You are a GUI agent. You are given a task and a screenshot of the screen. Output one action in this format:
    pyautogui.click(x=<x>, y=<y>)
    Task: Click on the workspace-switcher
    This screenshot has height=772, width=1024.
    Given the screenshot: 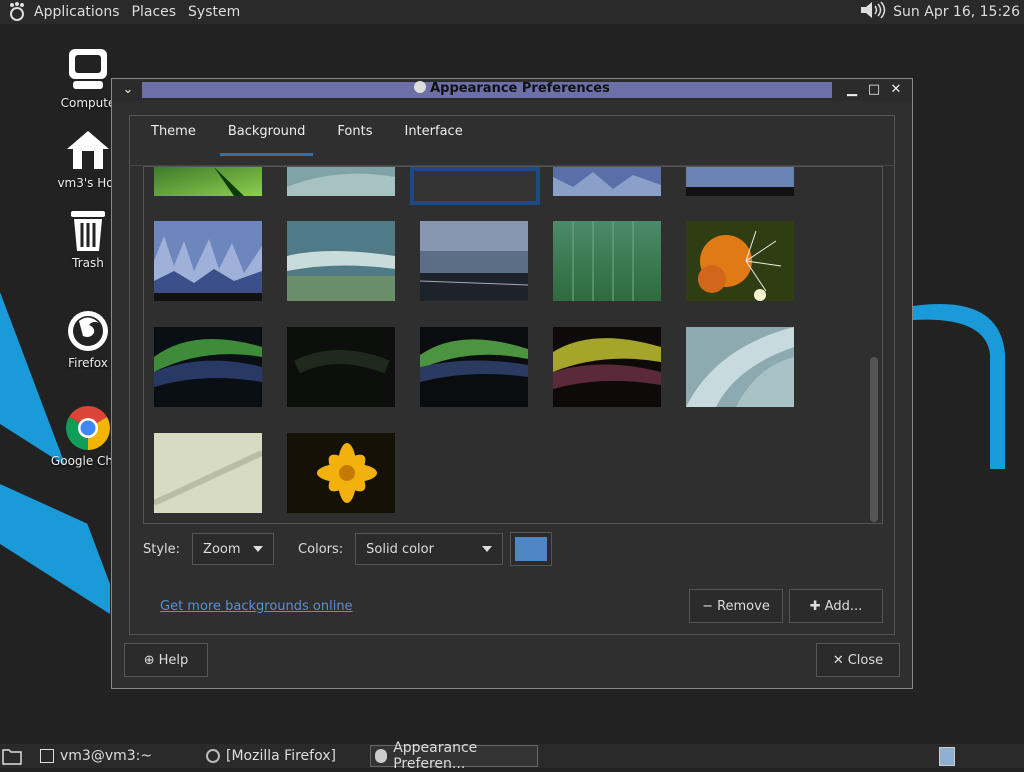 What is the action you would take?
    pyautogui.click(x=947, y=756)
    